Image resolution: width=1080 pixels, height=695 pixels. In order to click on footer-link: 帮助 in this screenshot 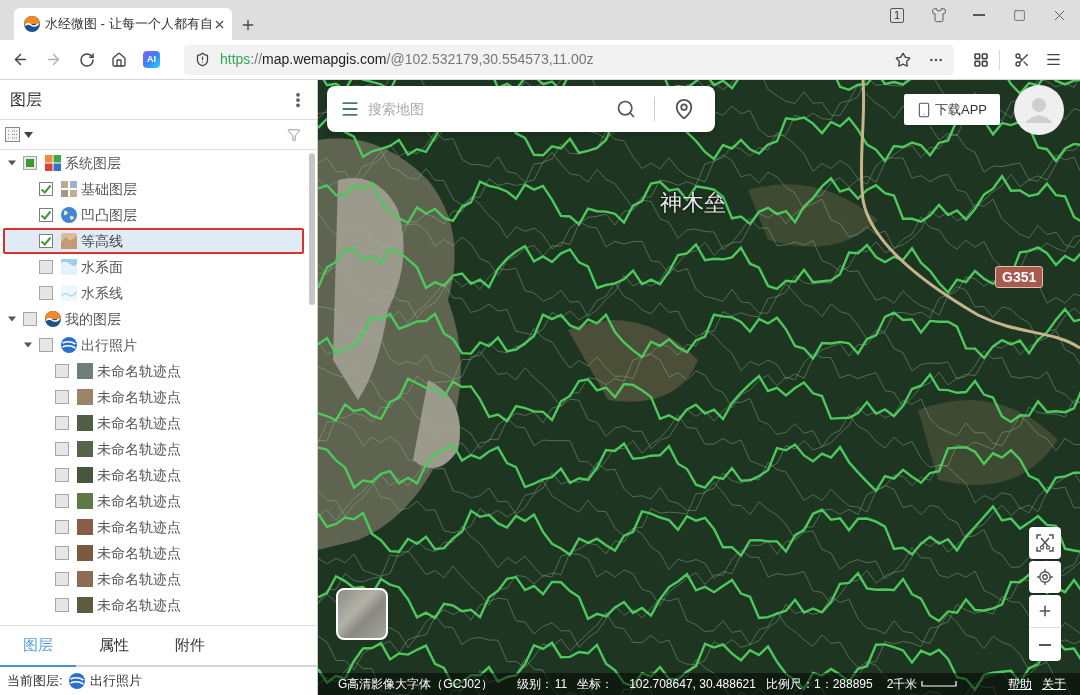, I will do `click(1020, 684)`.